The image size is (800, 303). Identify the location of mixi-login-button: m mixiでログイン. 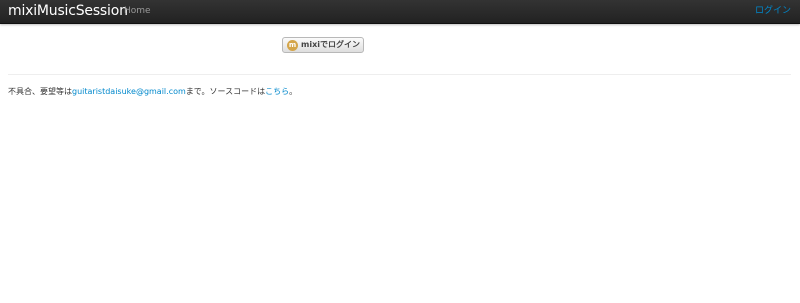
(323, 45).